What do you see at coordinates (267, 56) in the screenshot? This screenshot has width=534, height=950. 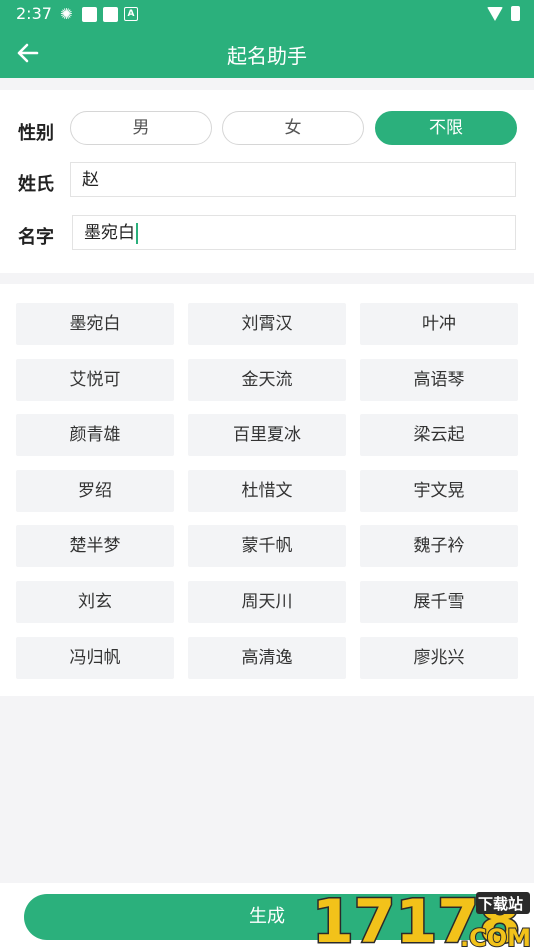 I see `page-title: 起名助手` at bounding box center [267, 56].